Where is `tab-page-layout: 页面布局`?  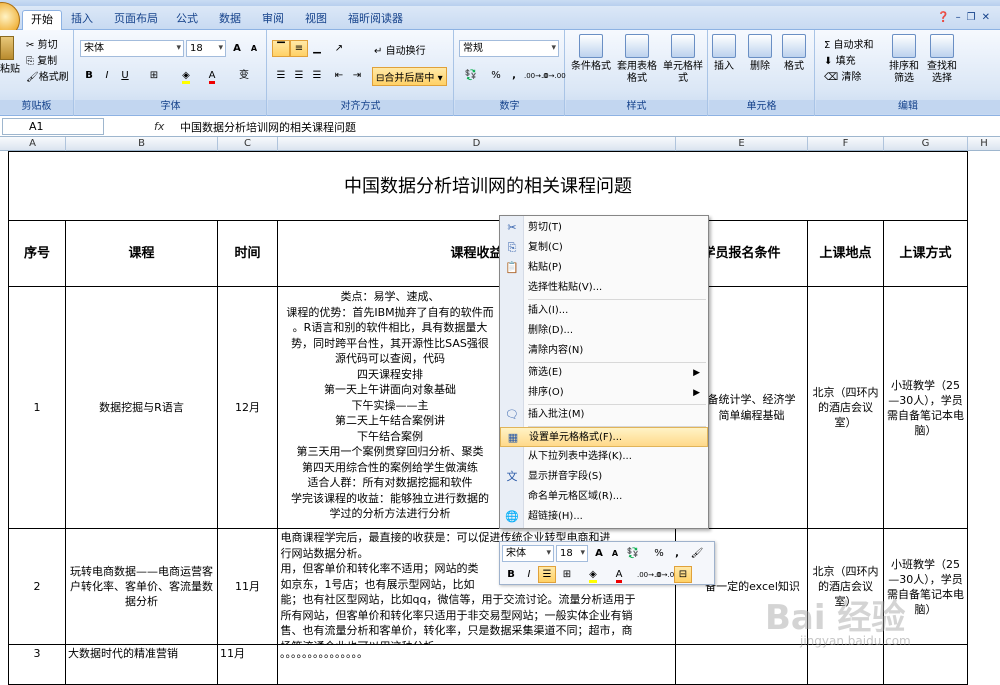 tab-page-layout: 页面布局 is located at coordinates (136, 20).